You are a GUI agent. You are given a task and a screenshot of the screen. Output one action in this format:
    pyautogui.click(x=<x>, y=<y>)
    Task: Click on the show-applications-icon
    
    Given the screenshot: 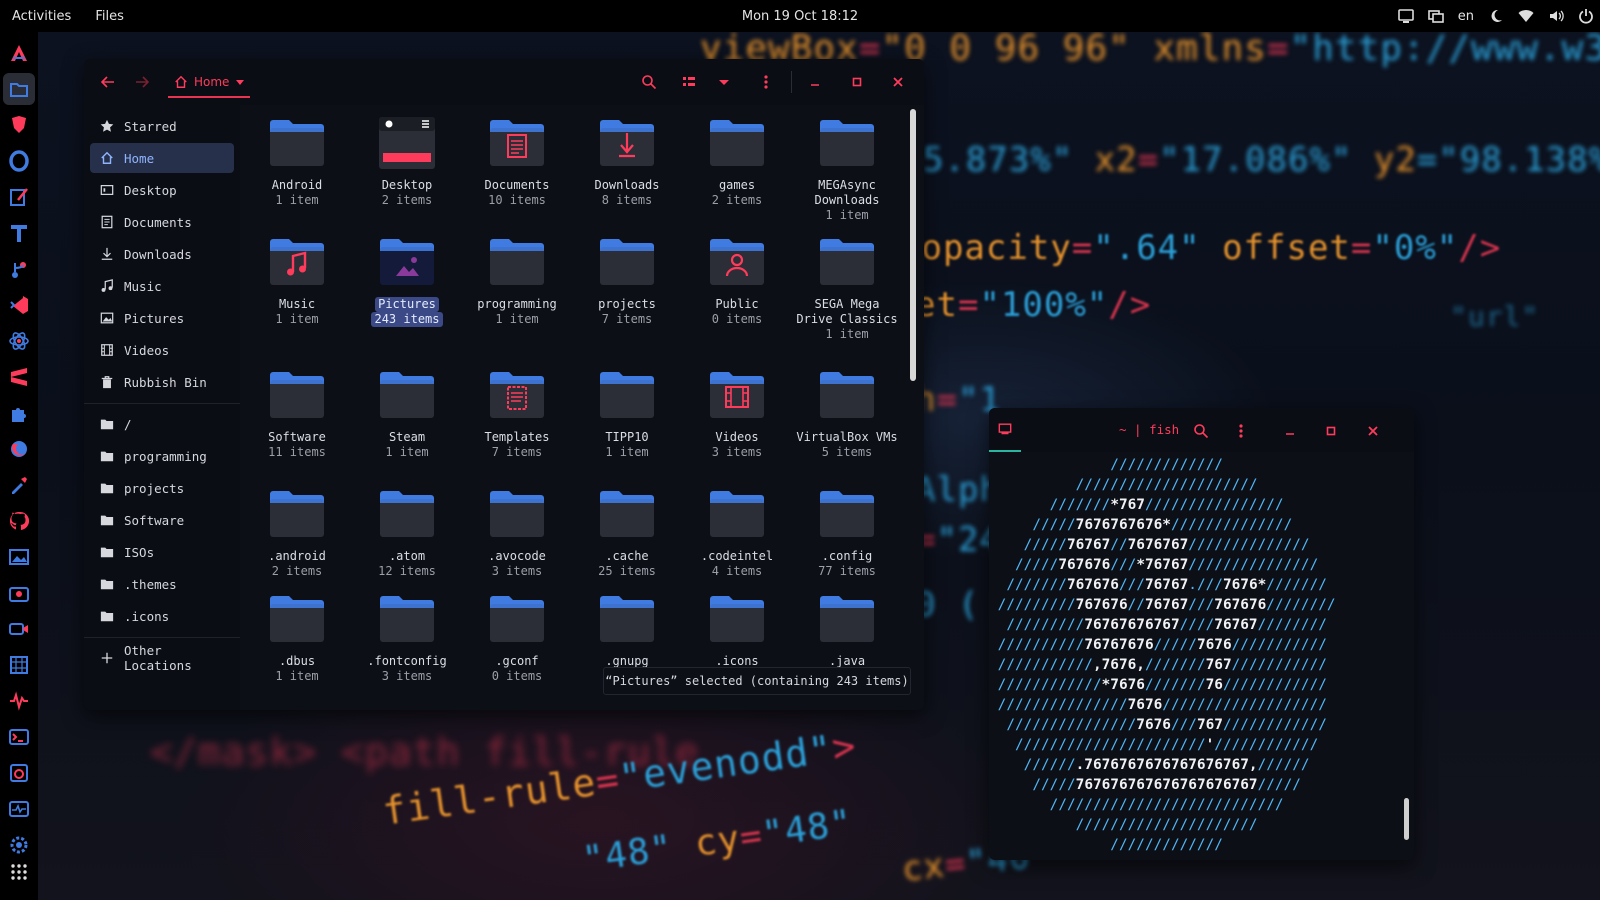 What is the action you would take?
    pyautogui.click(x=19, y=872)
    